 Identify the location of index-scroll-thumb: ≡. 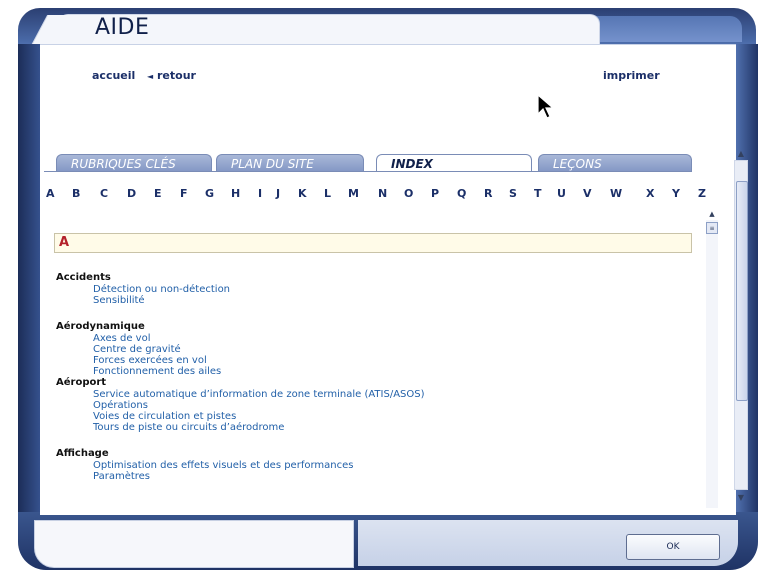
(712, 228).